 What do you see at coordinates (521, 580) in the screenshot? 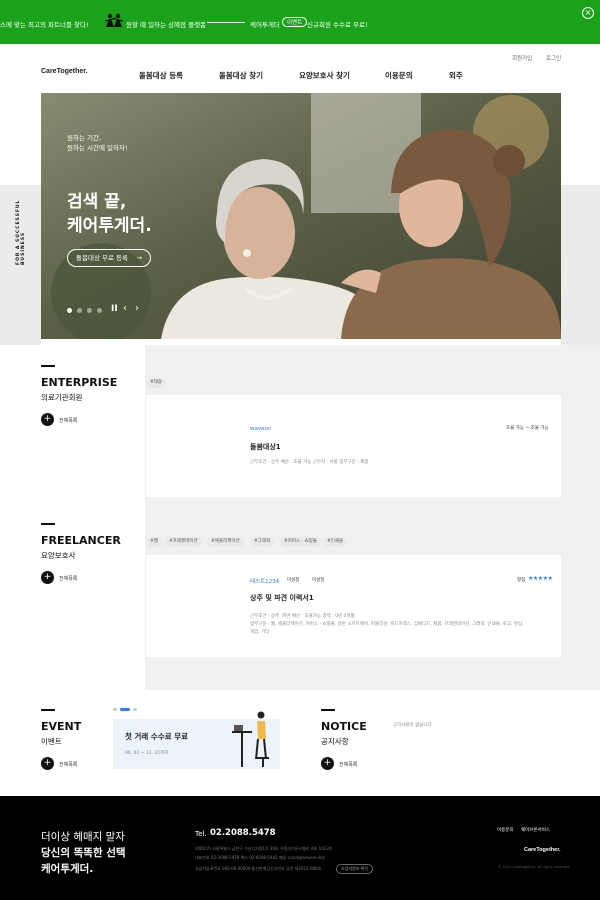
I see `rating-label: 평점` at bounding box center [521, 580].